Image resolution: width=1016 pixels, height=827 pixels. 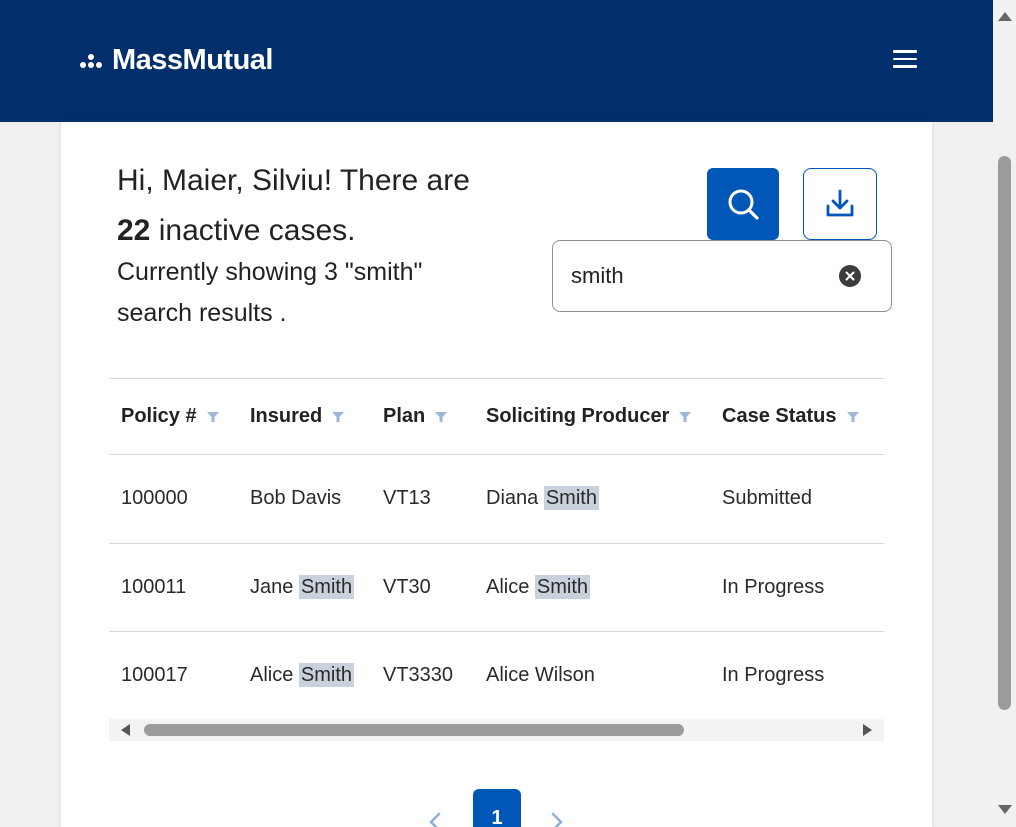 I want to click on logo-dots-icon, so click(x=91, y=61).